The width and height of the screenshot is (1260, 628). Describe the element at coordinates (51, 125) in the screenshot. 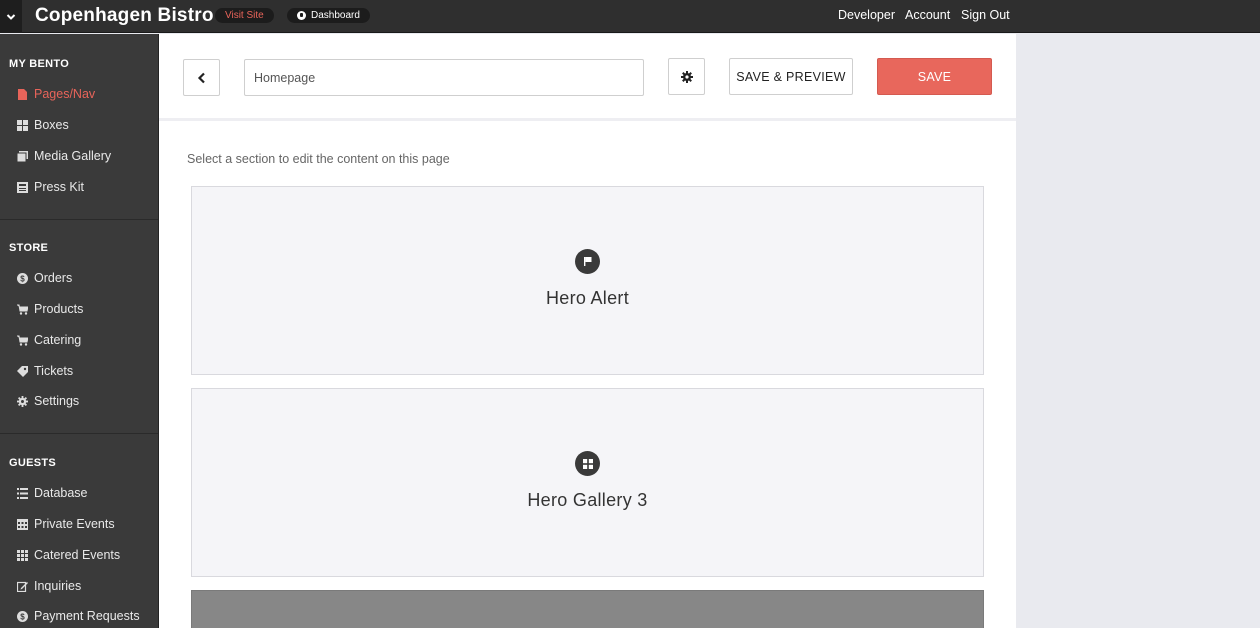

I see `sidebar-item-label: Boxes` at that location.